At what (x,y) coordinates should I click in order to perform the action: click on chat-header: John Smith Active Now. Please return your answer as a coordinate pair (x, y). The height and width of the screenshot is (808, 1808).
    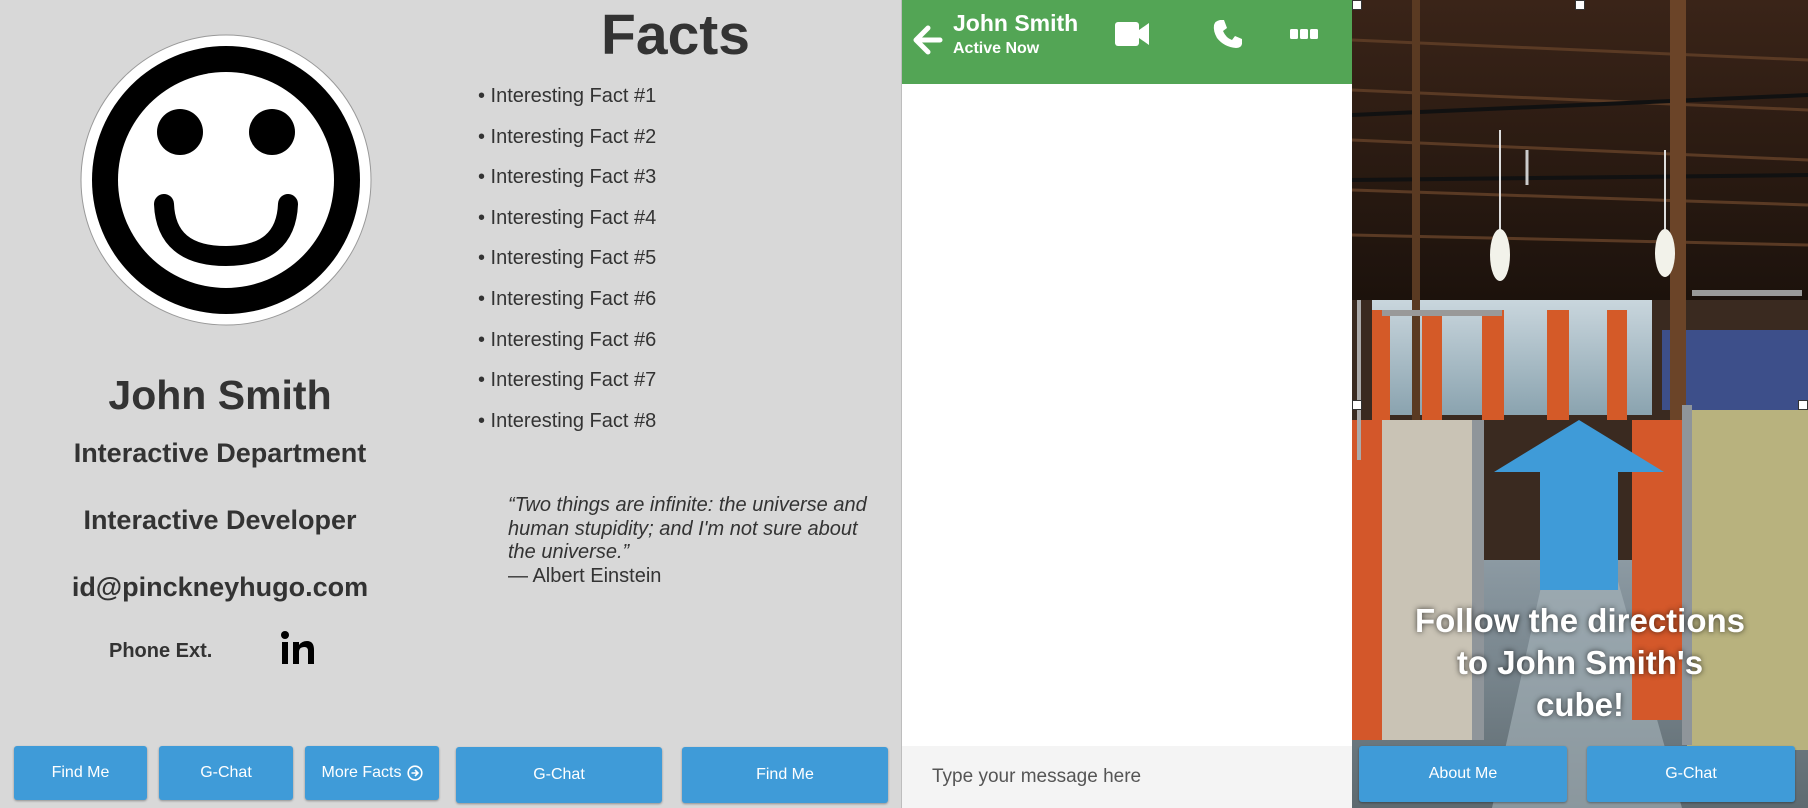
    Looking at the image, I should click on (1127, 42).